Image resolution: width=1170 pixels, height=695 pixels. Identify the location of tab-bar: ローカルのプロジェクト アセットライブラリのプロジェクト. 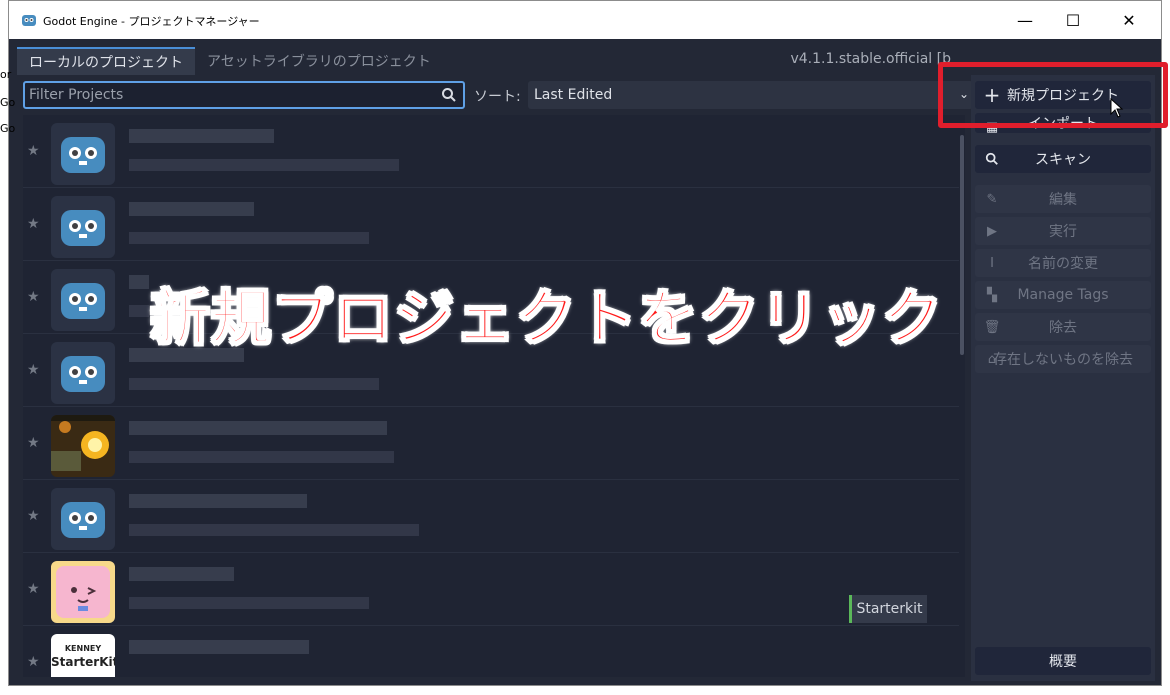
(230, 61).